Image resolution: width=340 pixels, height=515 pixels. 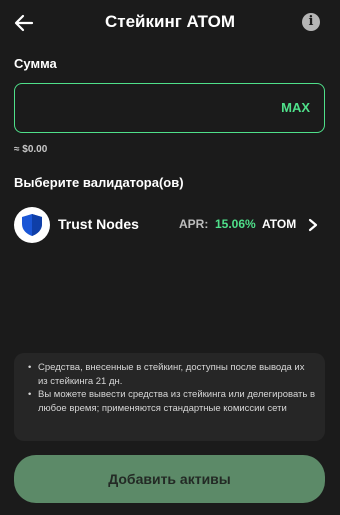 I want to click on validator-avatar, so click(x=32, y=225).